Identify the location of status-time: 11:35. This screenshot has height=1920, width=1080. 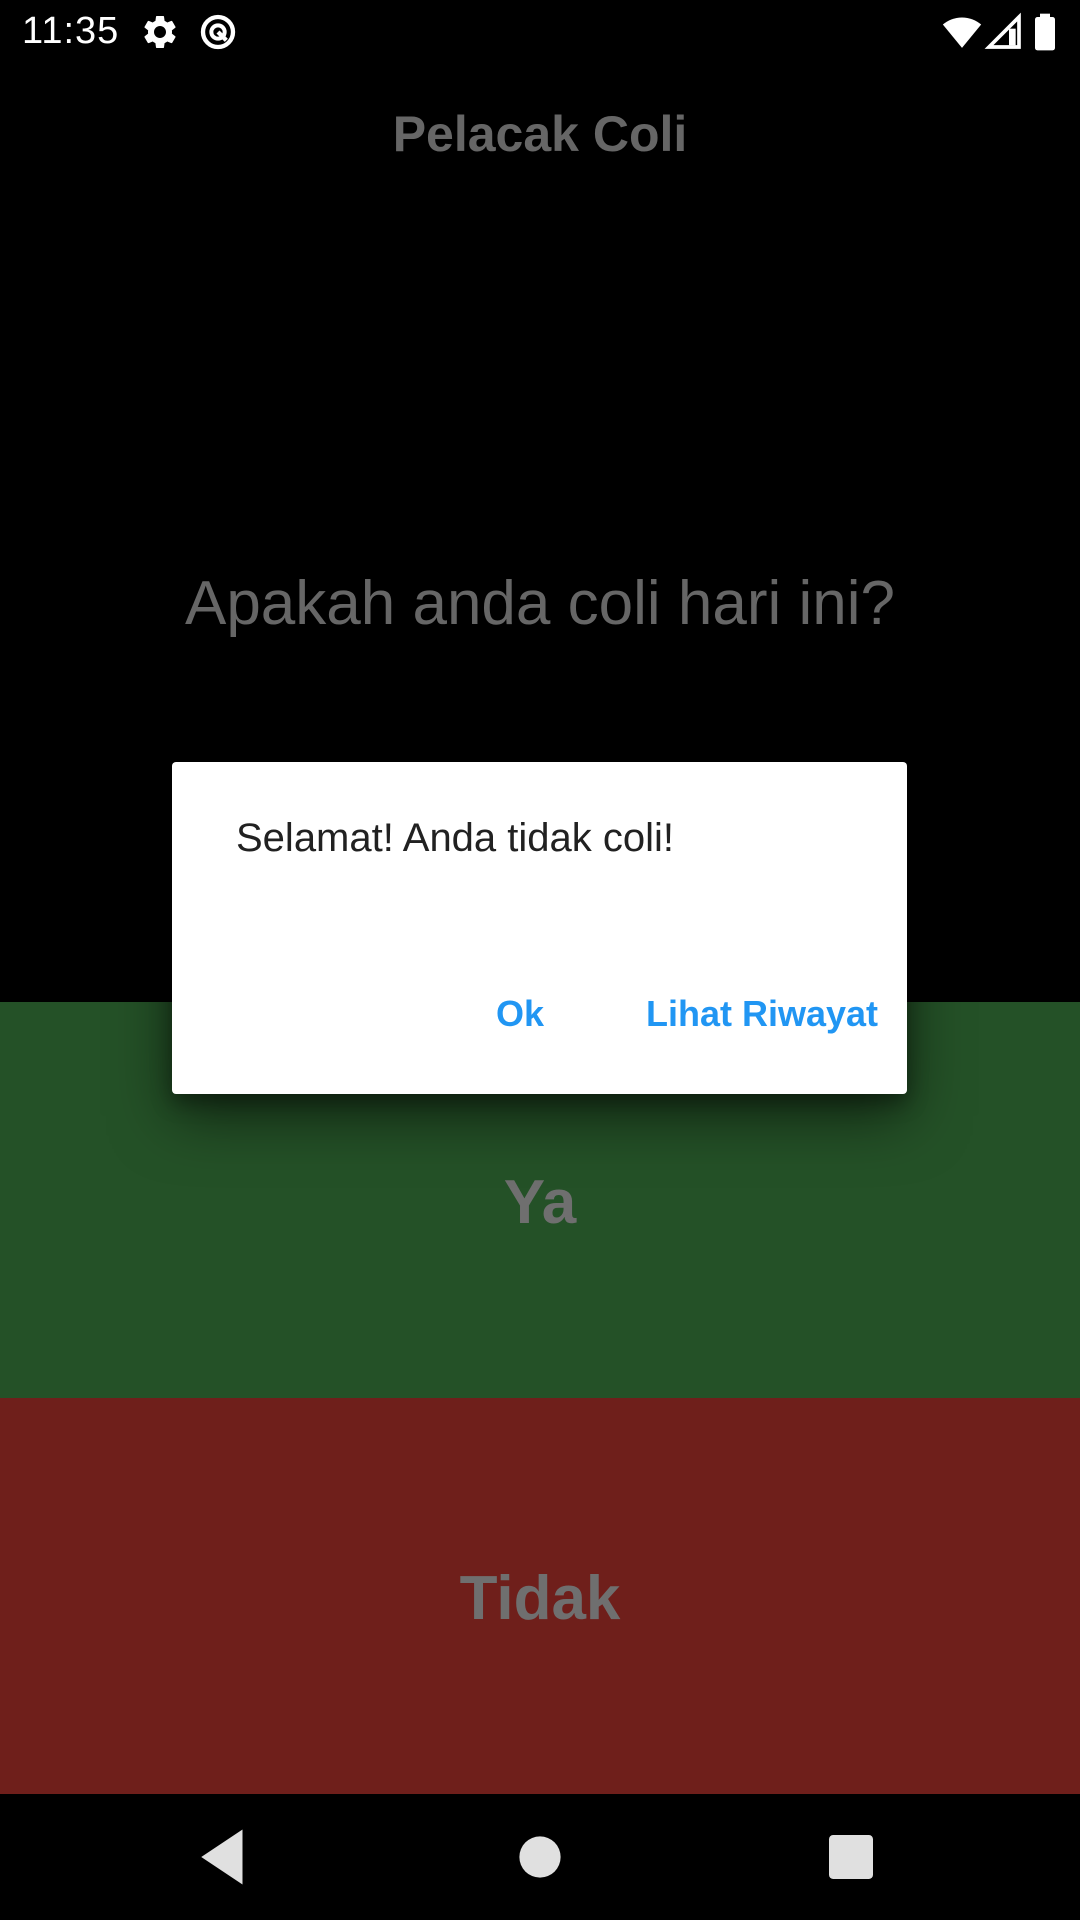
(71, 31).